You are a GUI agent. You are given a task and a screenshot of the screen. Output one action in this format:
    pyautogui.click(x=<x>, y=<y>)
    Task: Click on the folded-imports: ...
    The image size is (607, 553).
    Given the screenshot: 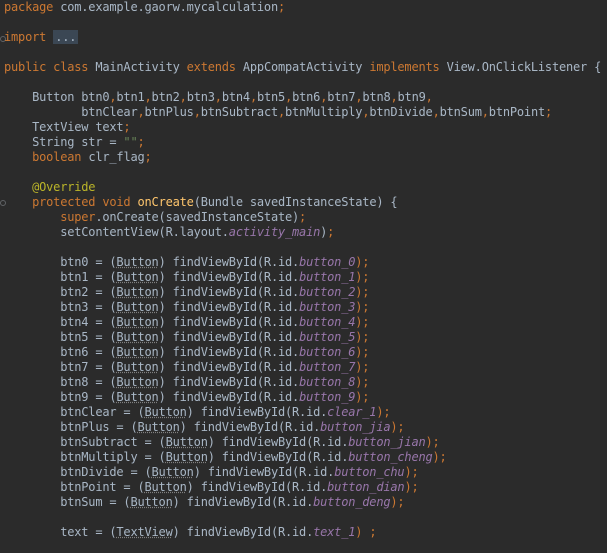 What is the action you would take?
    pyautogui.click(x=66, y=37)
    